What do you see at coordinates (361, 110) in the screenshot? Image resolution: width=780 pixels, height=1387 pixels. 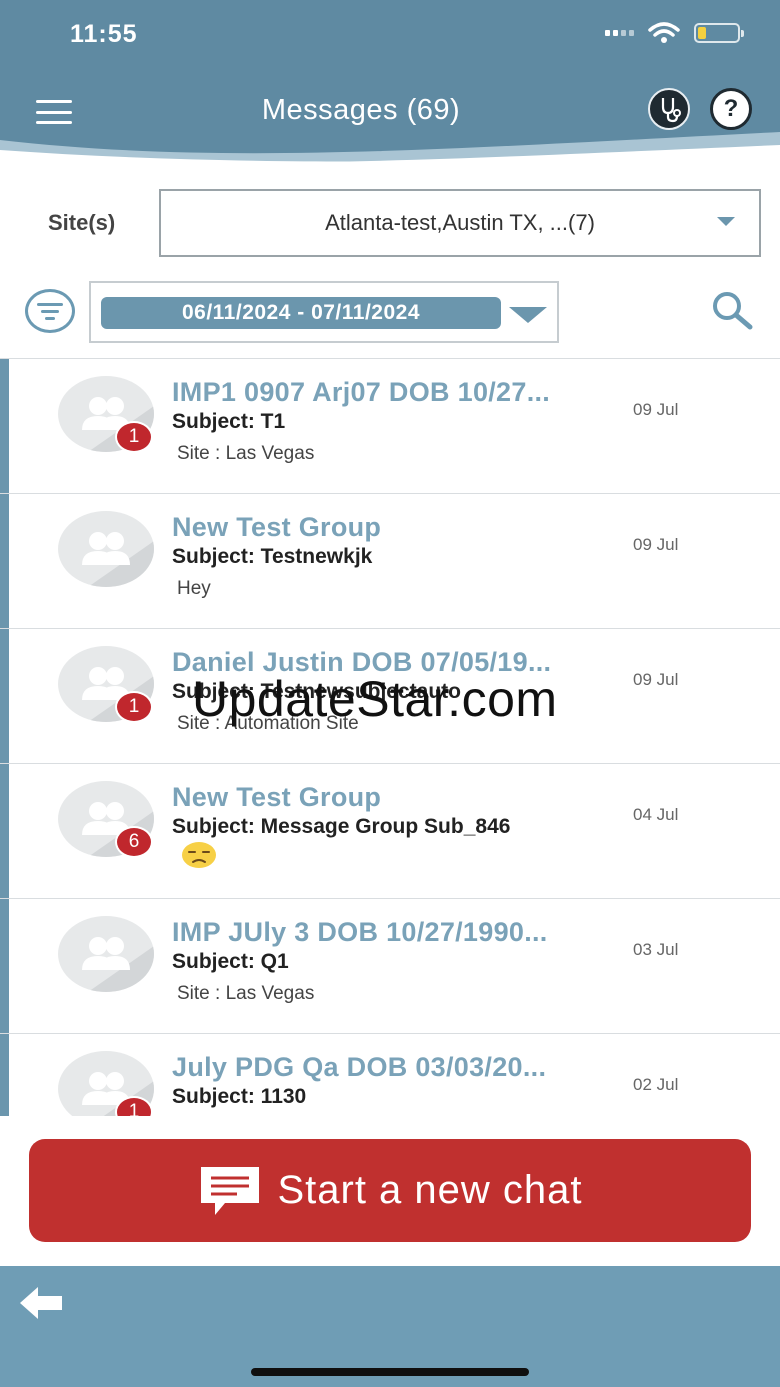 I see `page-title: Messages (69)` at bounding box center [361, 110].